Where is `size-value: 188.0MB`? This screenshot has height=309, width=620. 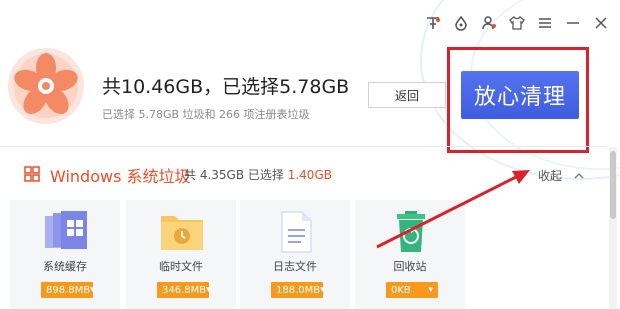 size-value: 188.0MB is located at coordinates (298, 290).